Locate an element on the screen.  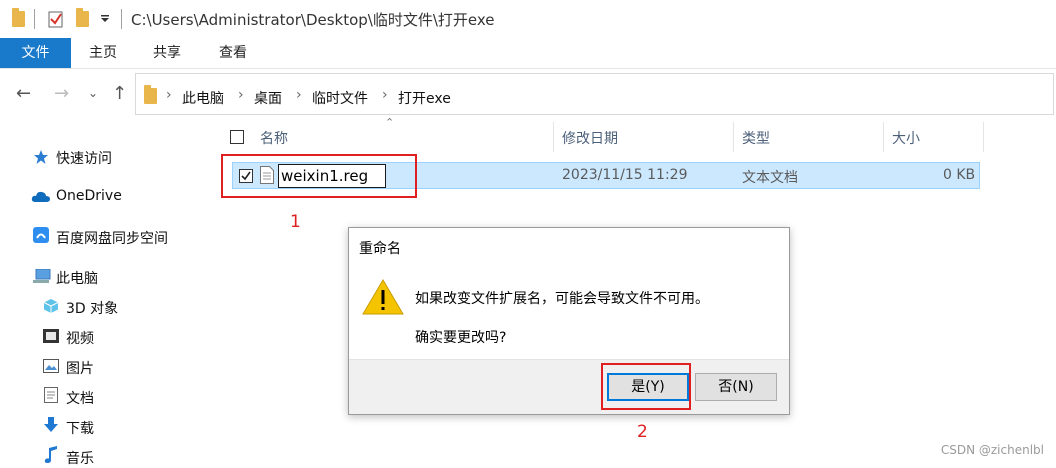
baidu-netdisk-icon is located at coordinates (41, 235).